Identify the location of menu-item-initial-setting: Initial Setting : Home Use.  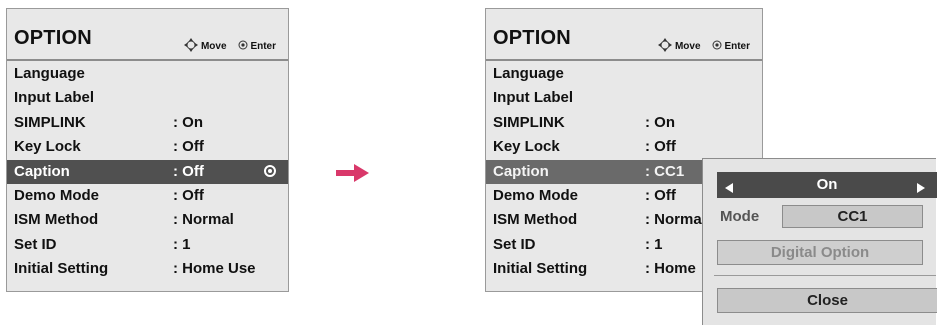
(147, 269).